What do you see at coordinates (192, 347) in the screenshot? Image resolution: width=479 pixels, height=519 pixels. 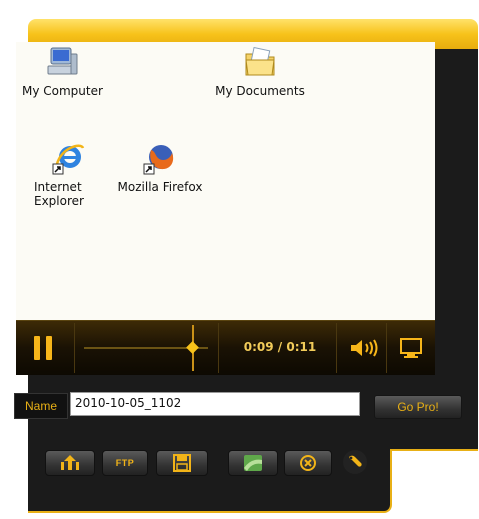 I see `seek-thumb` at bounding box center [192, 347].